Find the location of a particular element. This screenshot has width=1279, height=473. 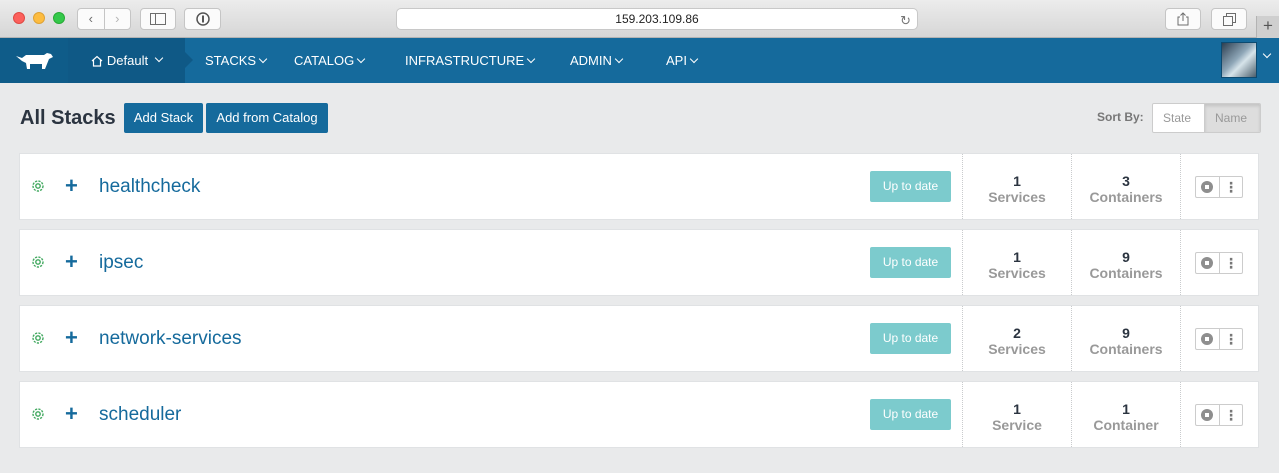

close-window-button is located at coordinates (19, 18).